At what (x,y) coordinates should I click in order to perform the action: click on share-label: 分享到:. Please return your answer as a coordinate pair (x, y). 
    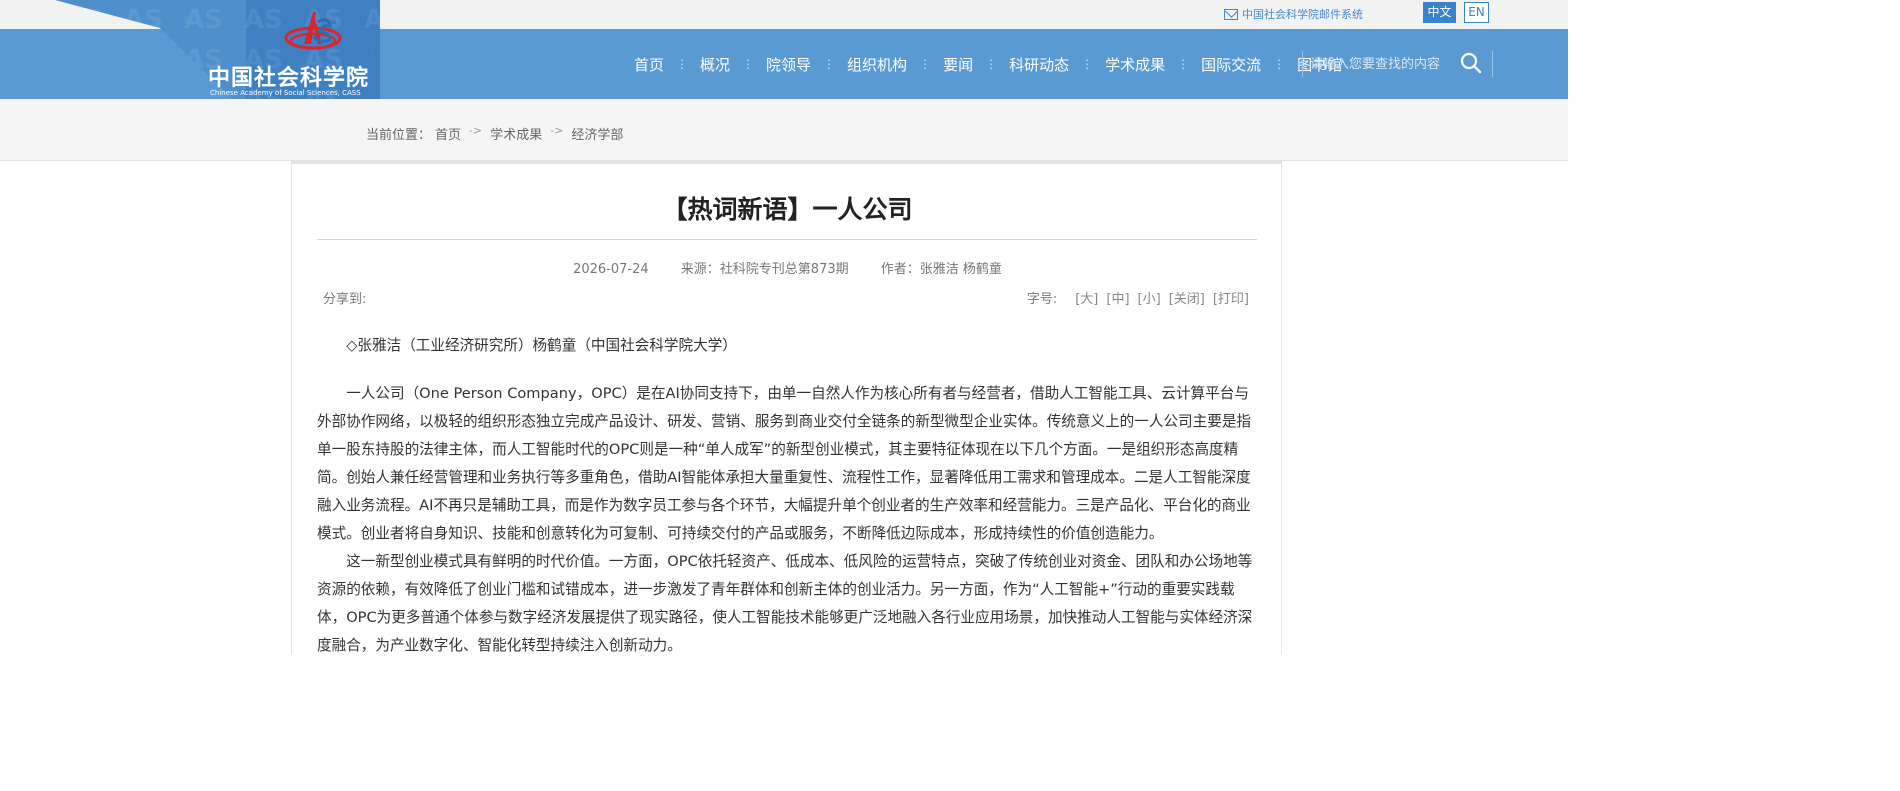
    Looking at the image, I should click on (345, 299).